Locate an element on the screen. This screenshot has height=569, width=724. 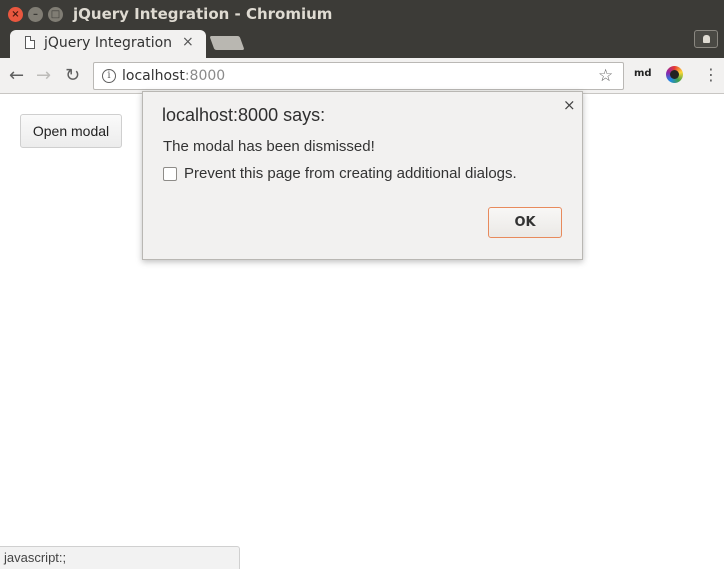
back-arrow-icon: ← is located at coordinates (16, 75).